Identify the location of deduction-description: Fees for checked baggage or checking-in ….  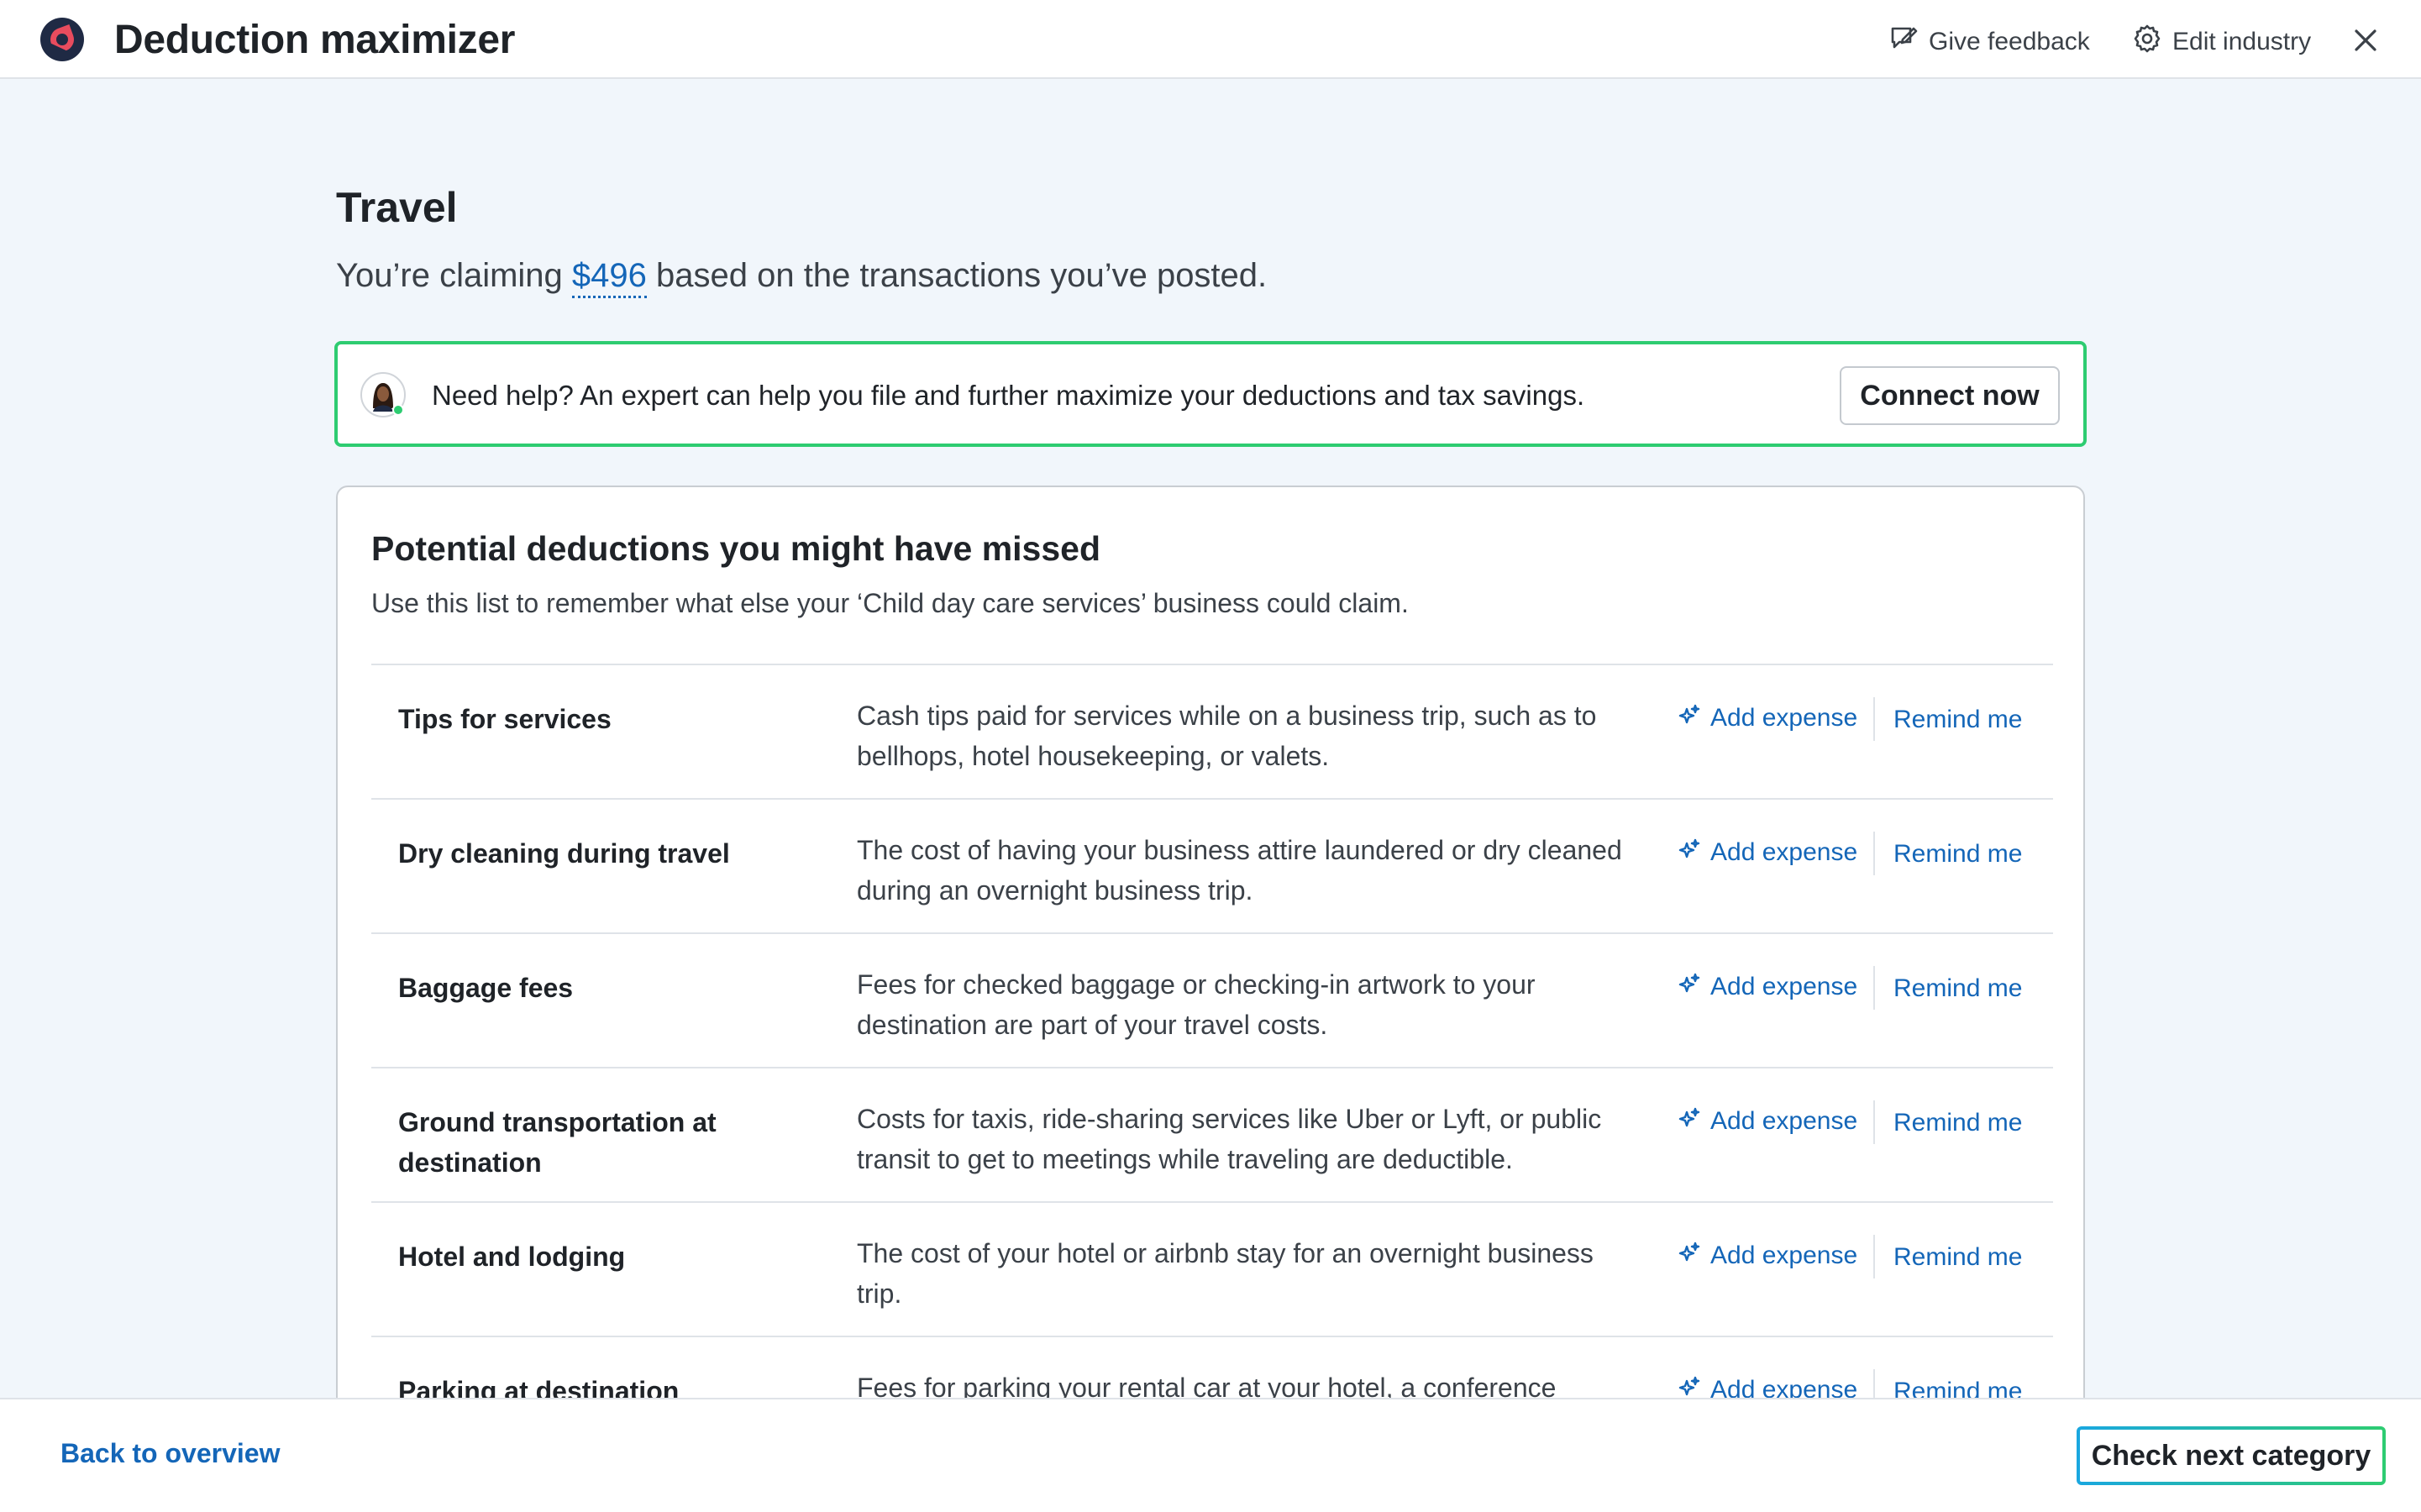
(1196, 1004).